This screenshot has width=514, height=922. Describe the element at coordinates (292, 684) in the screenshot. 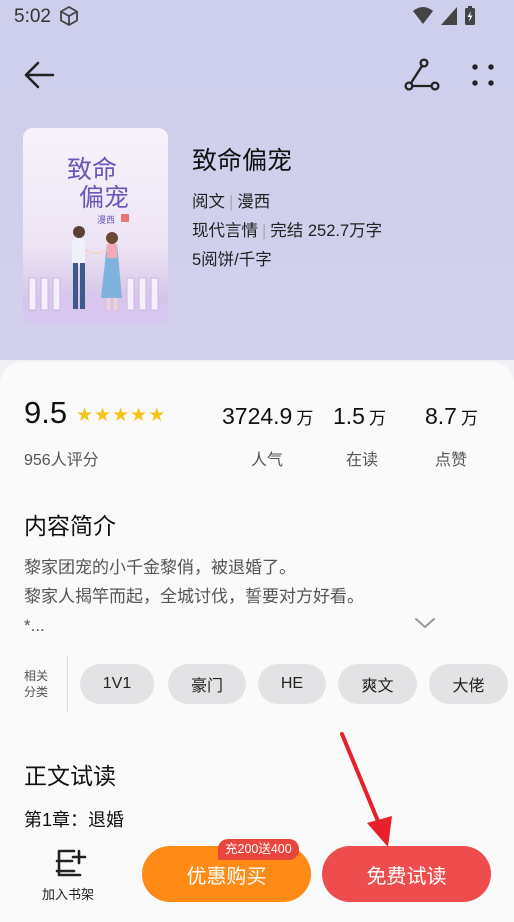

I see `tag-chip: HE` at that location.